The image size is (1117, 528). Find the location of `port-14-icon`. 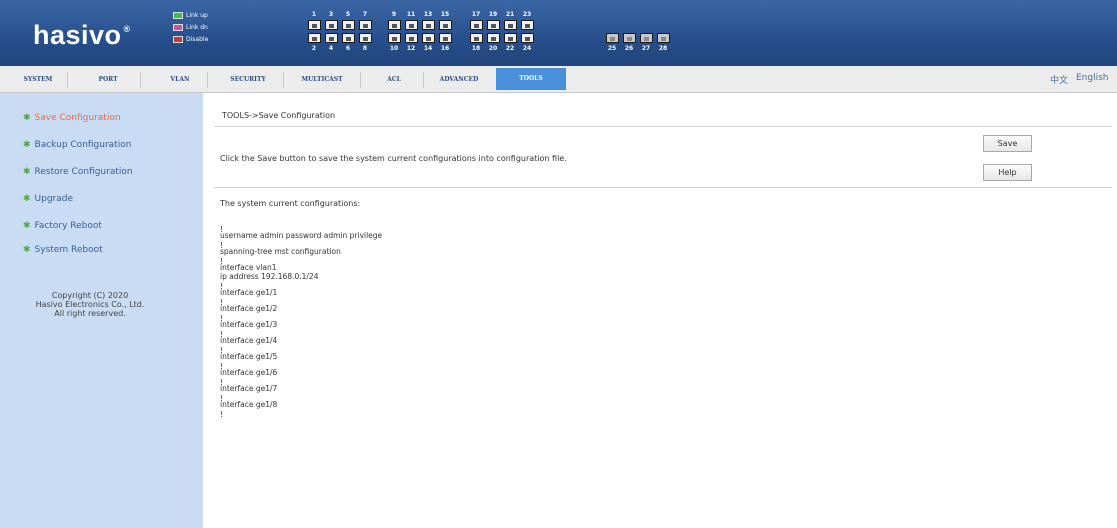

port-14-icon is located at coordinates (428, 38).